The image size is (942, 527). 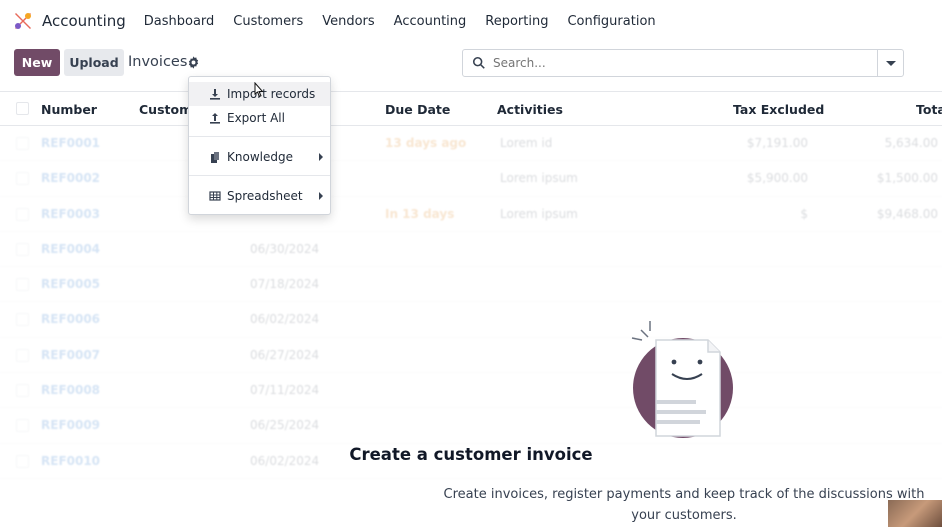 I want to click on search-input, so click(x=673, y=63).